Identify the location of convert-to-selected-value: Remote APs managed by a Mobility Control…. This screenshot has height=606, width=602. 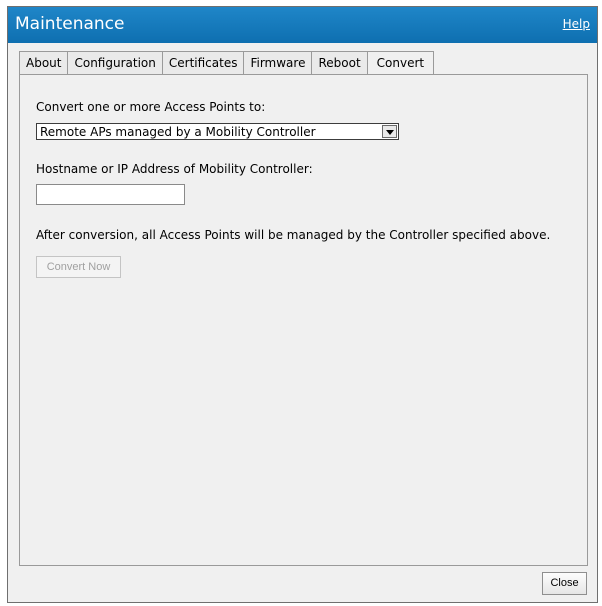
(178, 132).